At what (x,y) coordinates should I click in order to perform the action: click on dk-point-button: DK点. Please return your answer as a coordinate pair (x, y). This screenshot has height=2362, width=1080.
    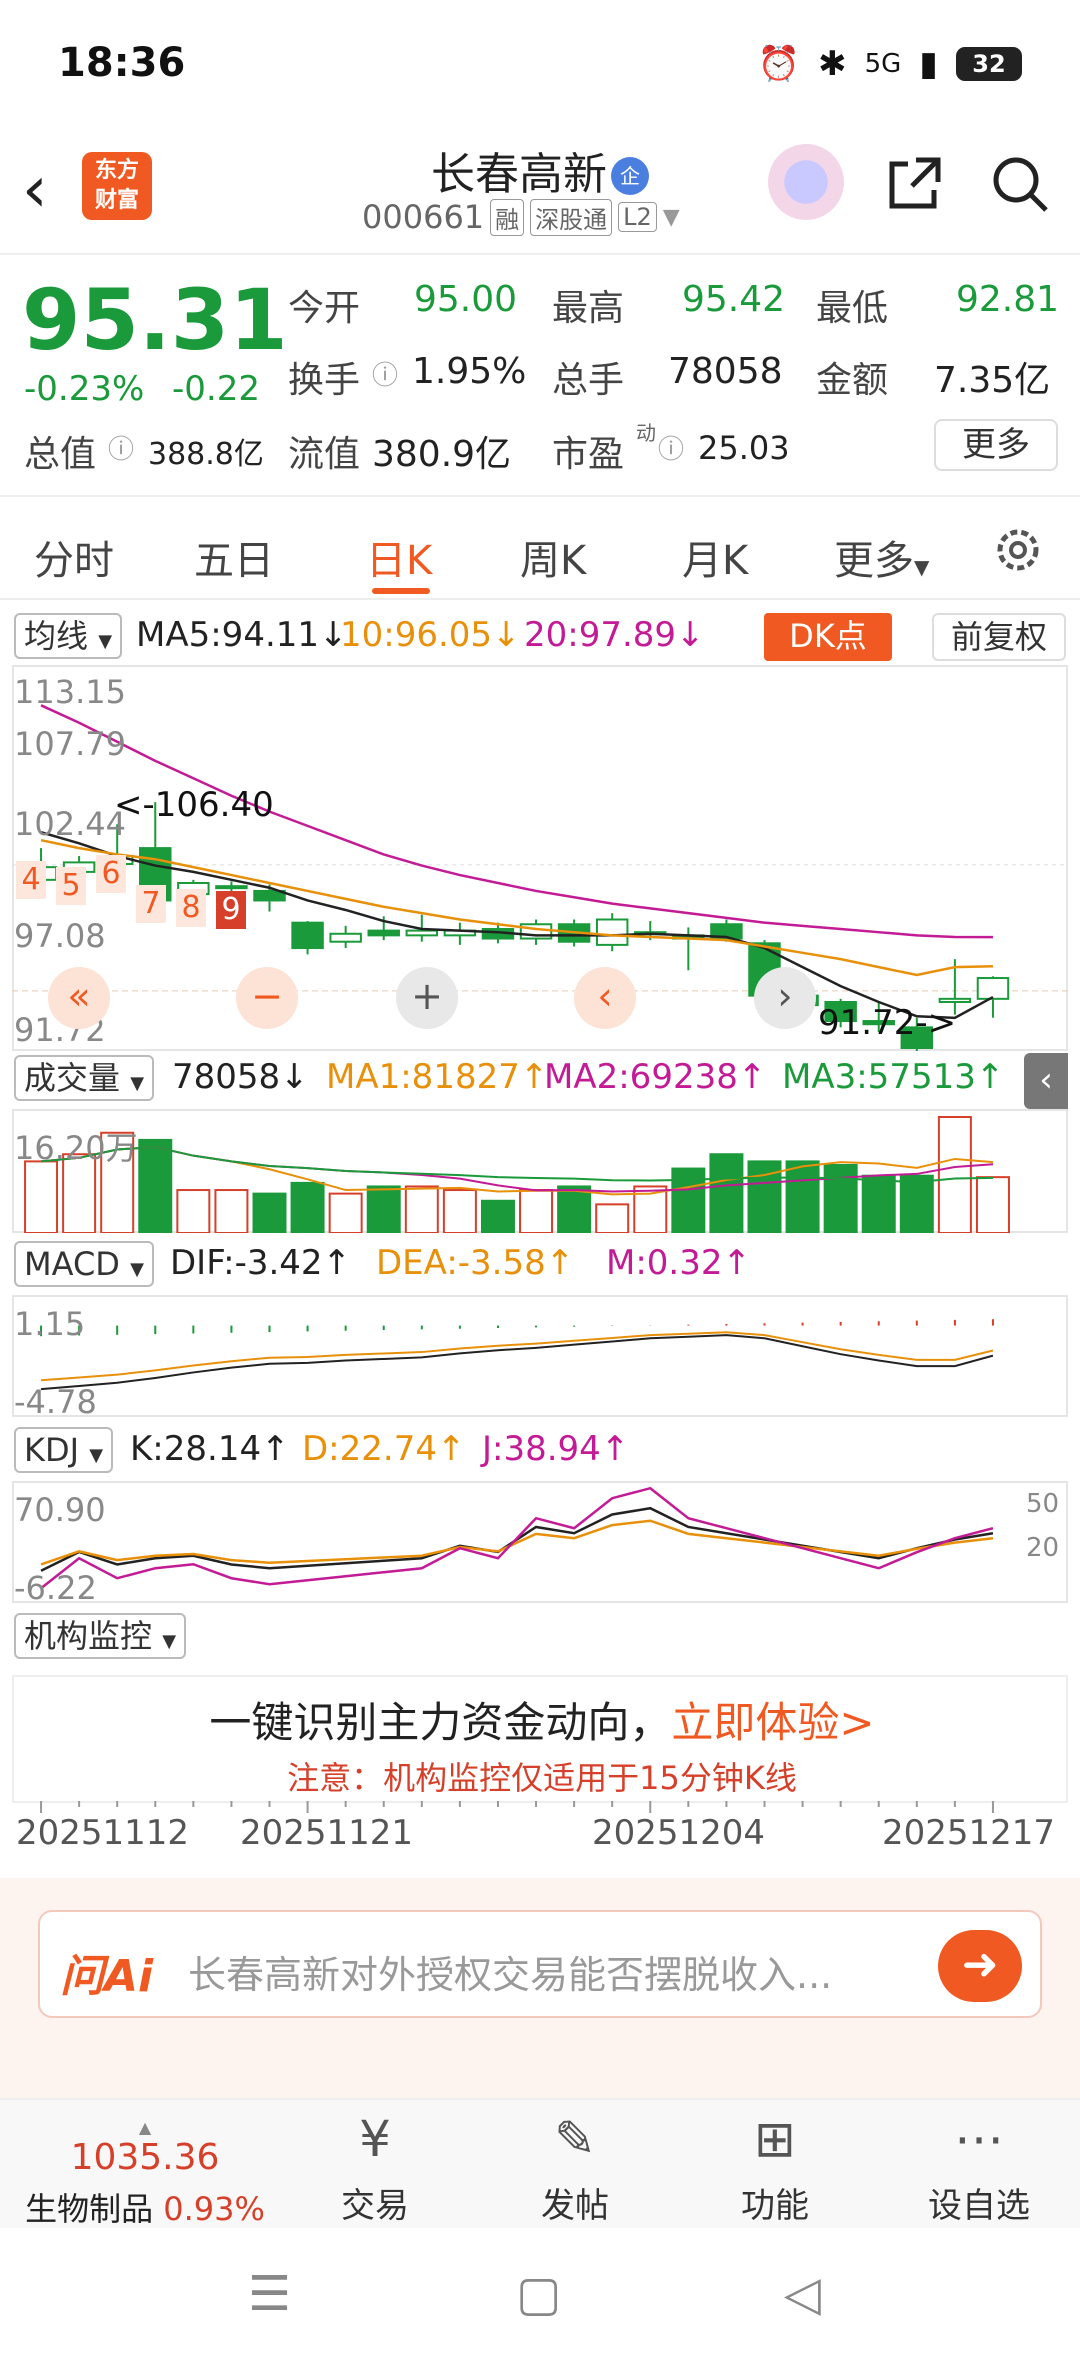
    Looking at the image, I should click on (828, 637).